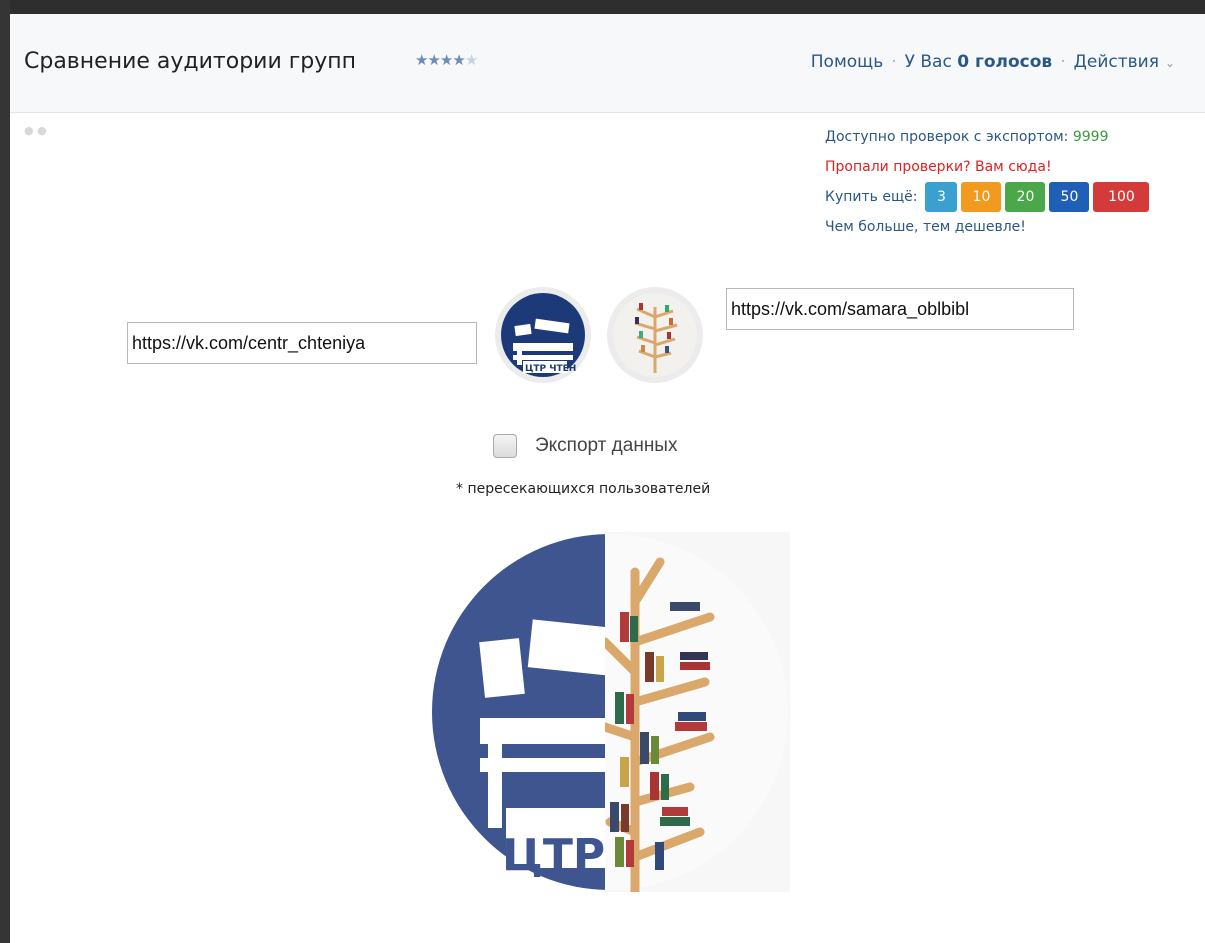  I want to click on buy-more-label: Купить ещё:, so click(871, 197).